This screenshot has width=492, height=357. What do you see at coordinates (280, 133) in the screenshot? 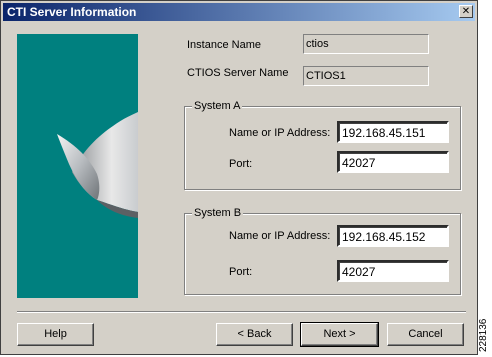
I see `system-a-address-label: Name or IP Address:` at bounding box center [280, 133].